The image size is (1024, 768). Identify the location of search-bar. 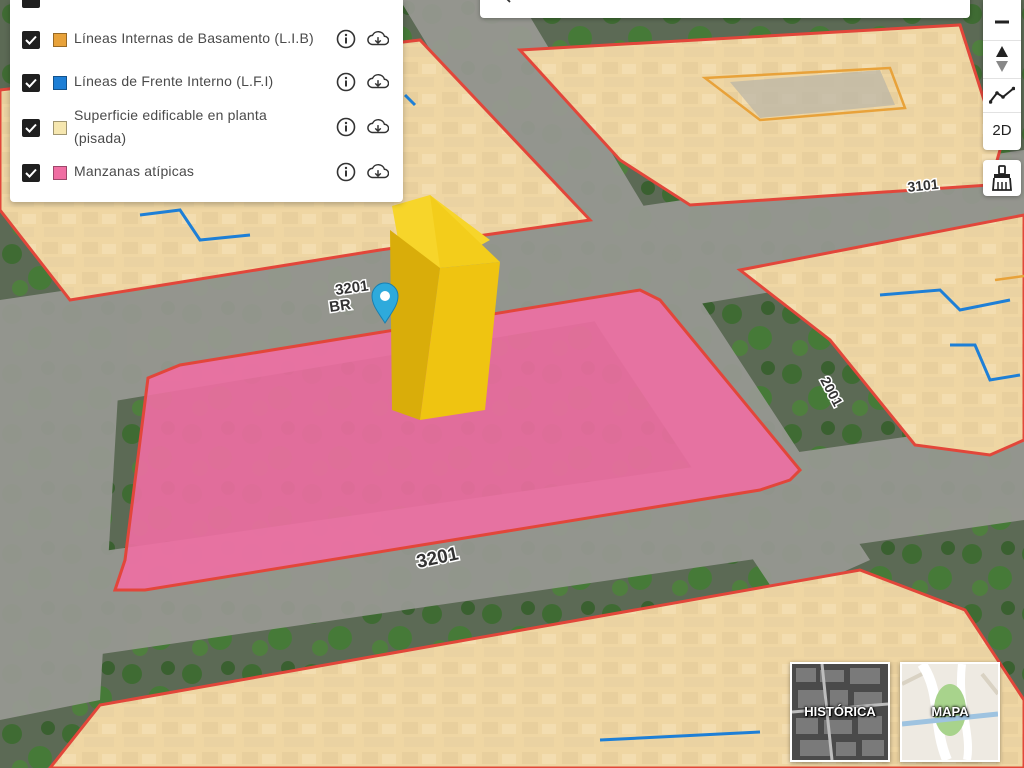
(725, 9).